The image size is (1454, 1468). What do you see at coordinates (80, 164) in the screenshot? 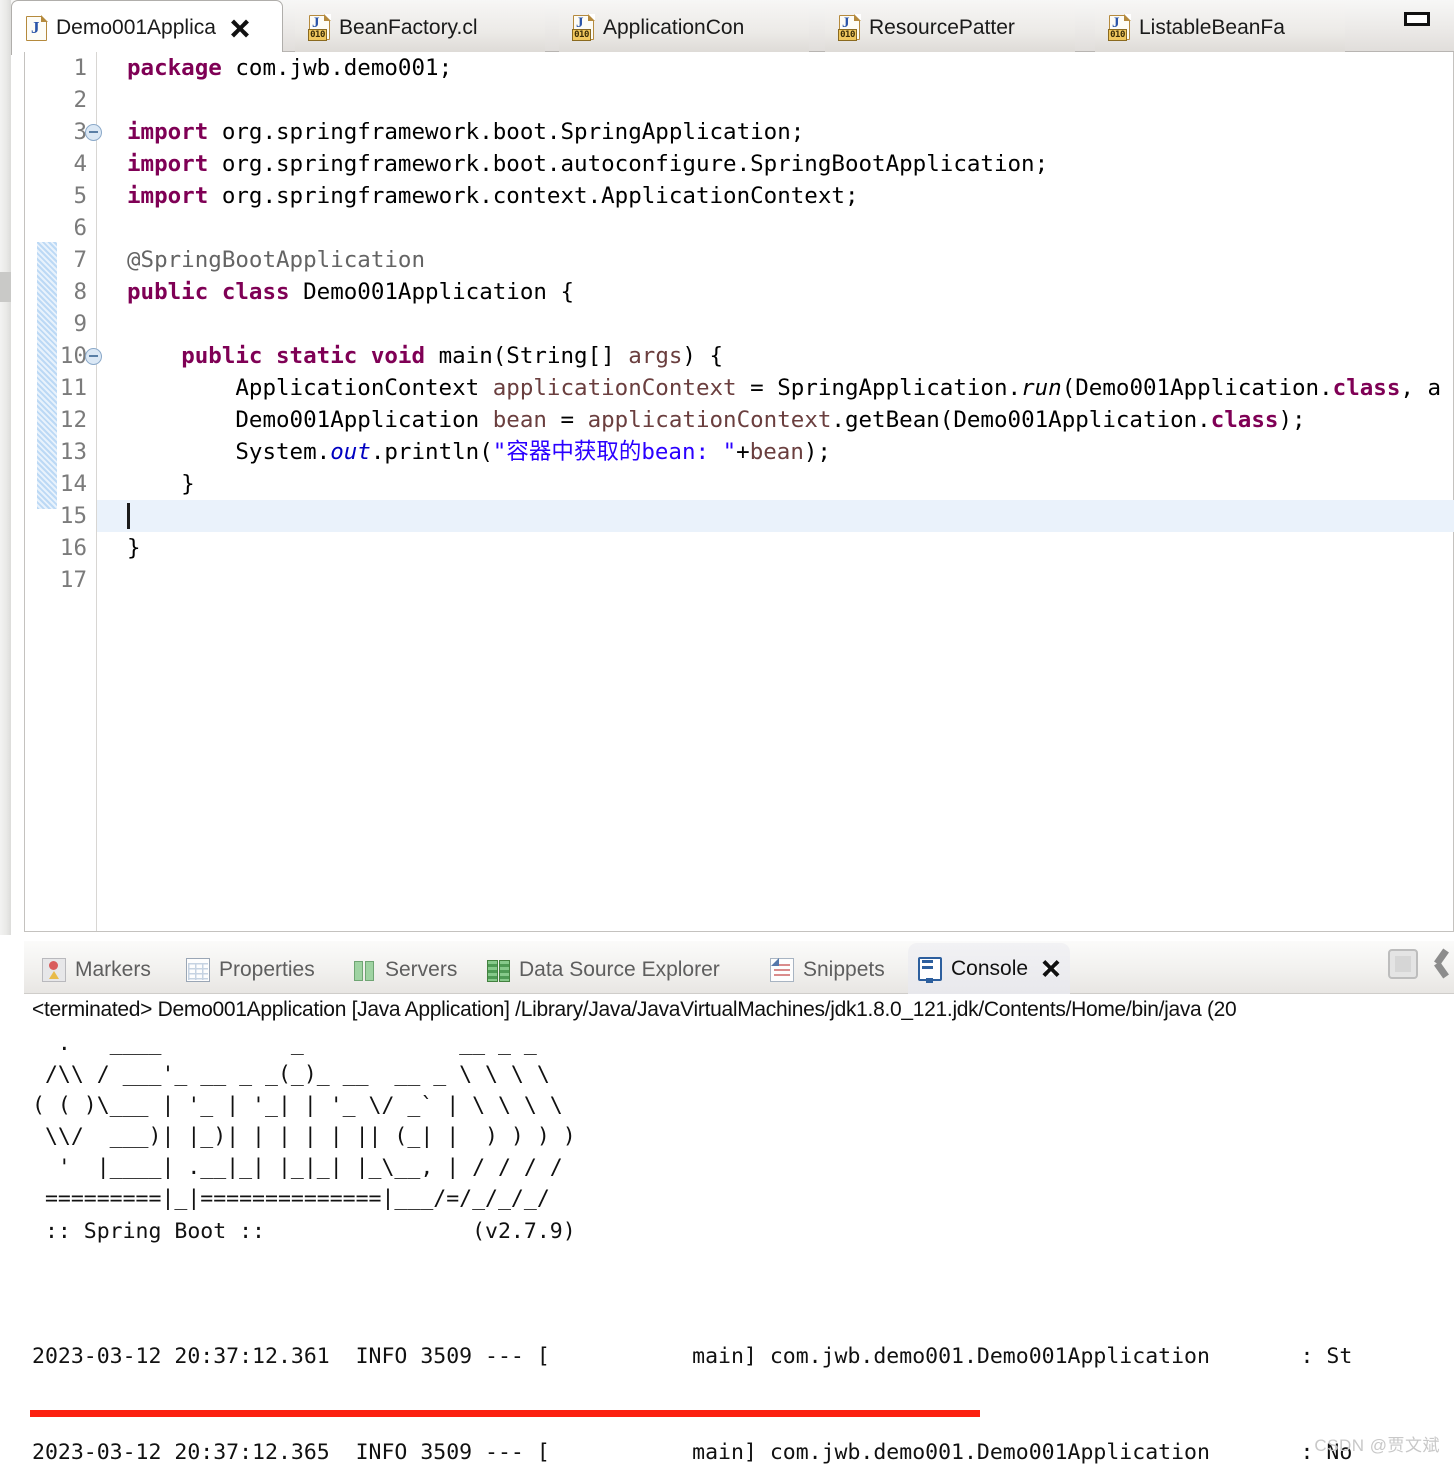
I see `line-number: 4` at bounding box center [80, 164].